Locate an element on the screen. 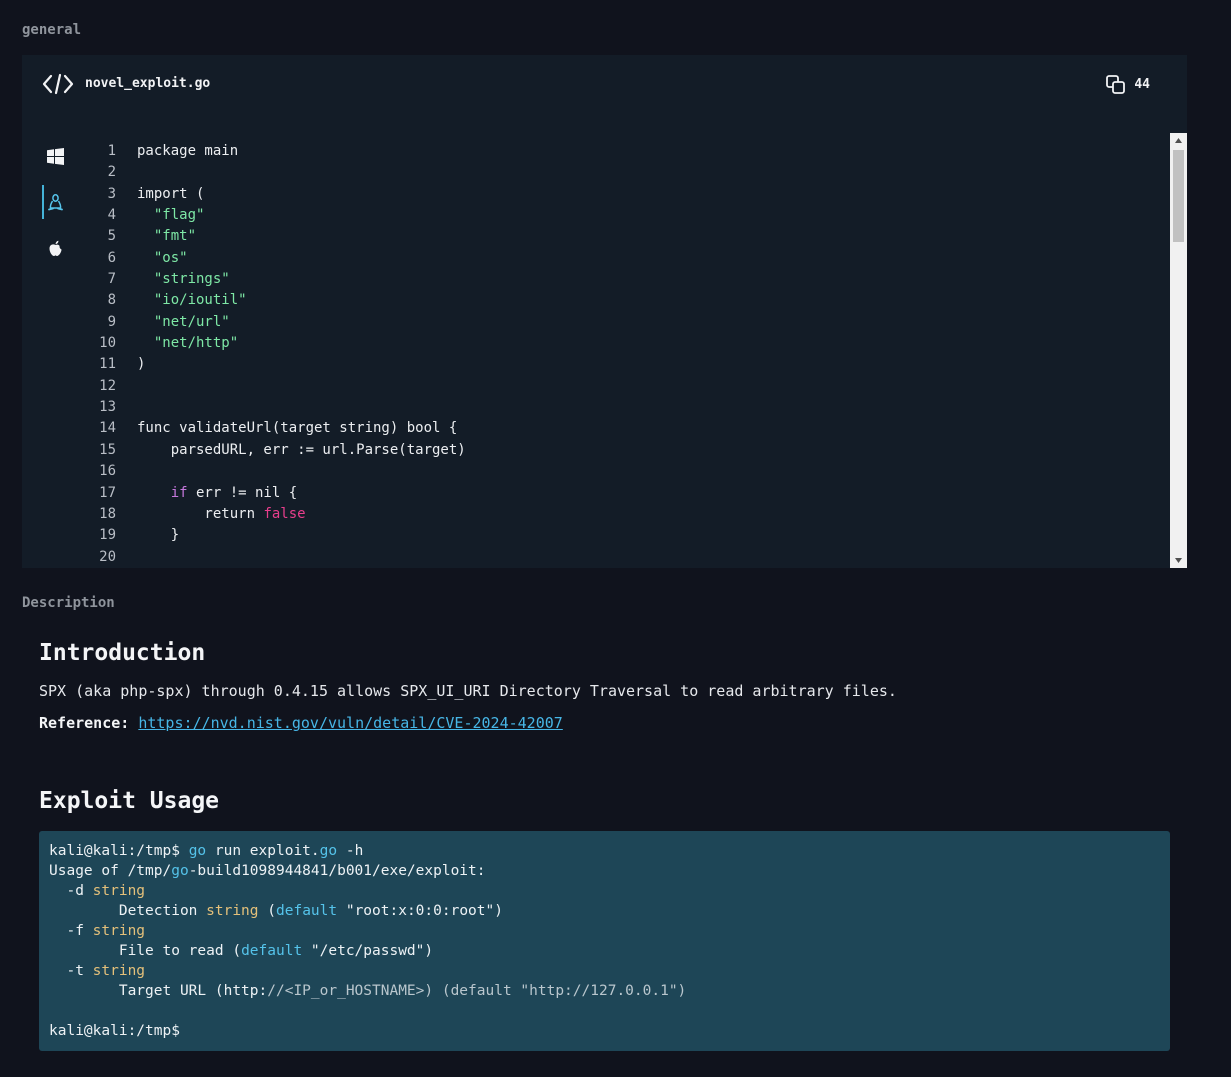 Image resolution: width=1231 pixels, height=1077 pixels. tab-windows is located at coordinates (55, 156).